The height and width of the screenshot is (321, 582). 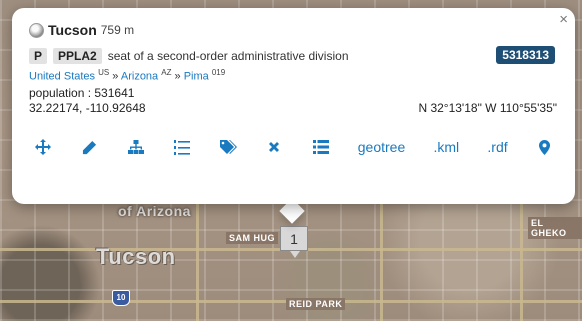 I want to click on hierarchy-link-county: Pima, so click(x=196, y=77).